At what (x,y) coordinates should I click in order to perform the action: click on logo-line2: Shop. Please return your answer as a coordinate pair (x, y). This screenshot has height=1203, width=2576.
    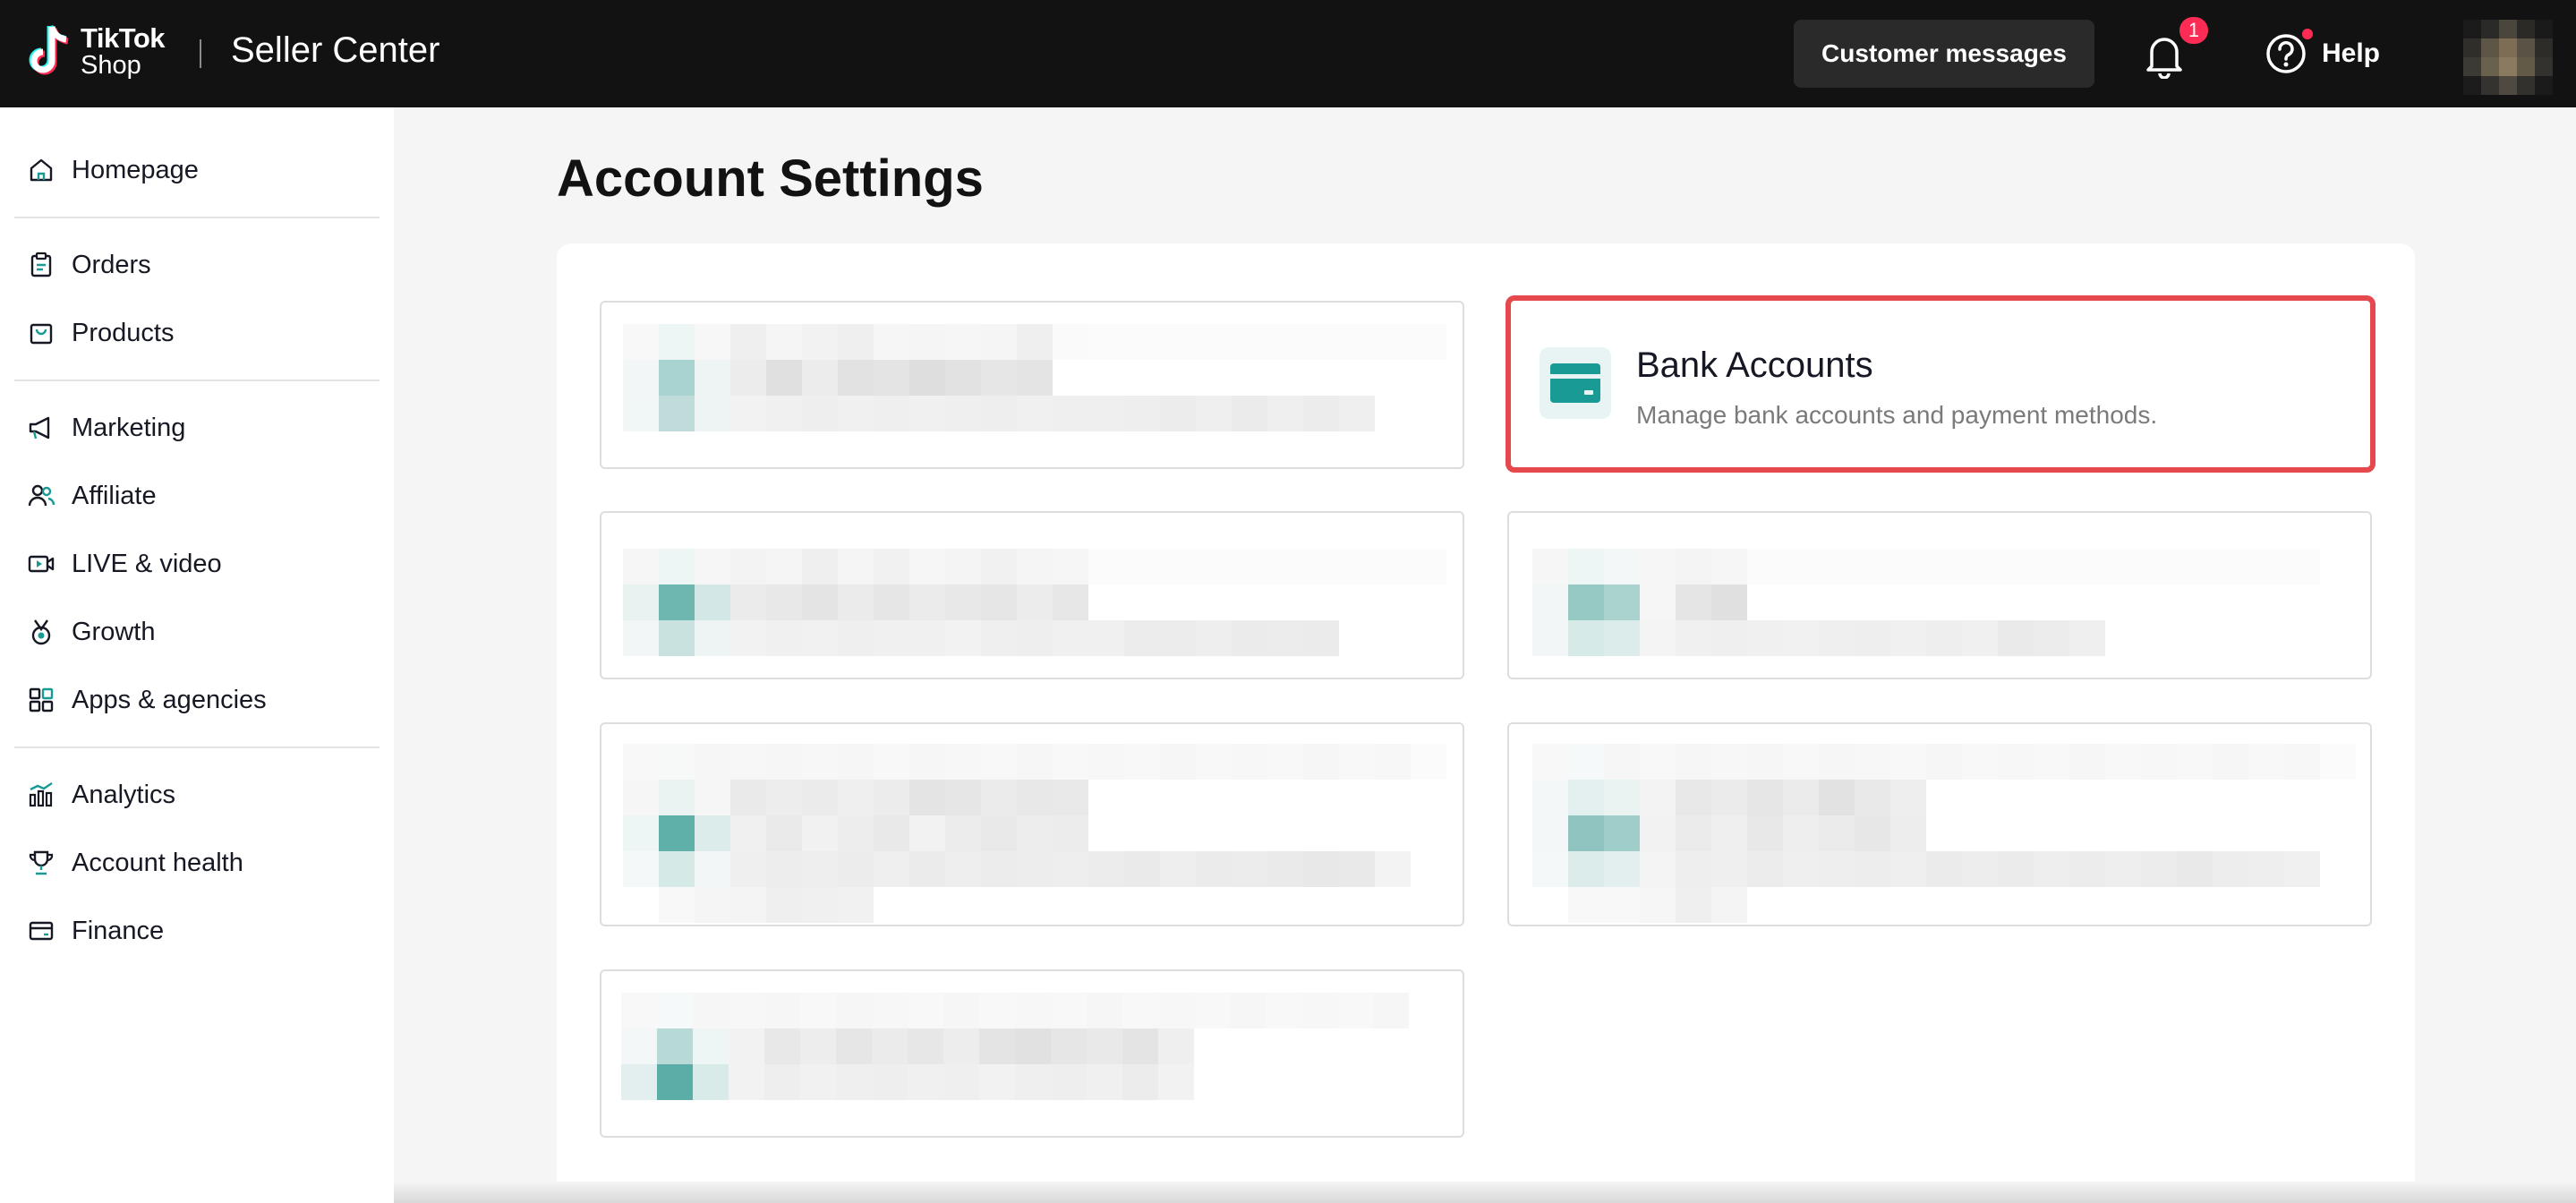
    Looking at the image, I should click on (111, 65).